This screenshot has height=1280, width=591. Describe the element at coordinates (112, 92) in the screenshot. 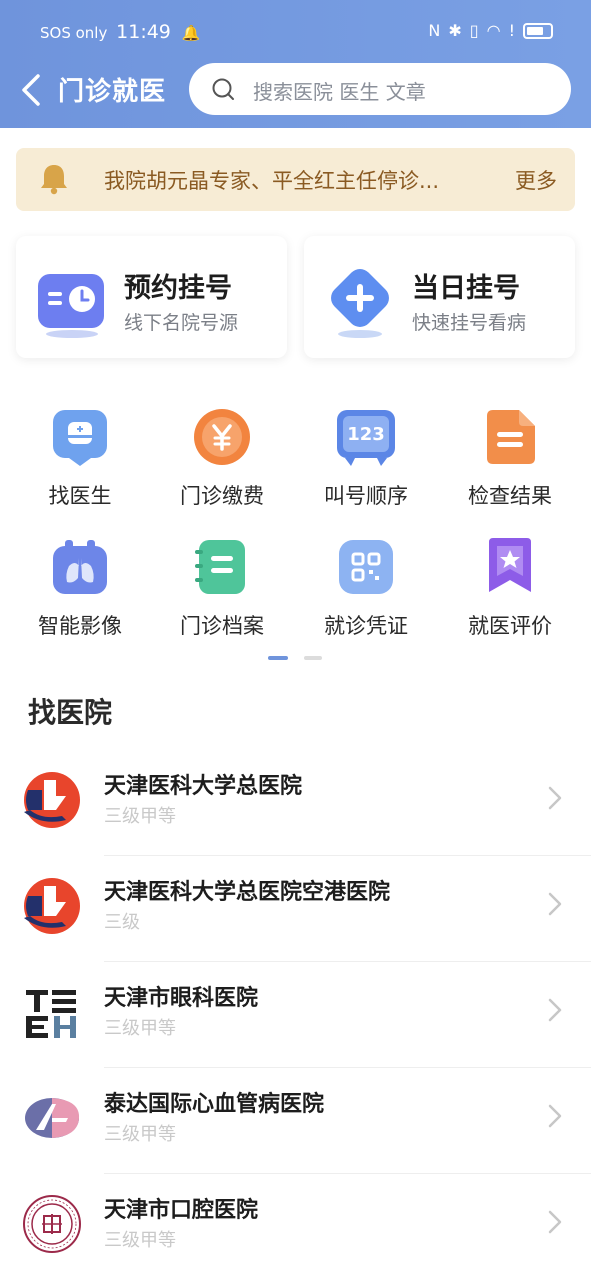

I see `page-title: 门诊就医` at that location.